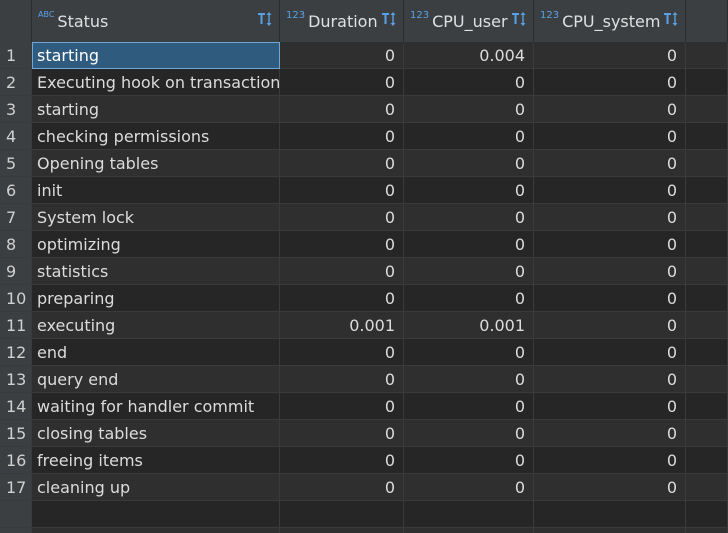 The image size is (728, 533). I want to click on row-number-cell: 7, so click(16, 217).